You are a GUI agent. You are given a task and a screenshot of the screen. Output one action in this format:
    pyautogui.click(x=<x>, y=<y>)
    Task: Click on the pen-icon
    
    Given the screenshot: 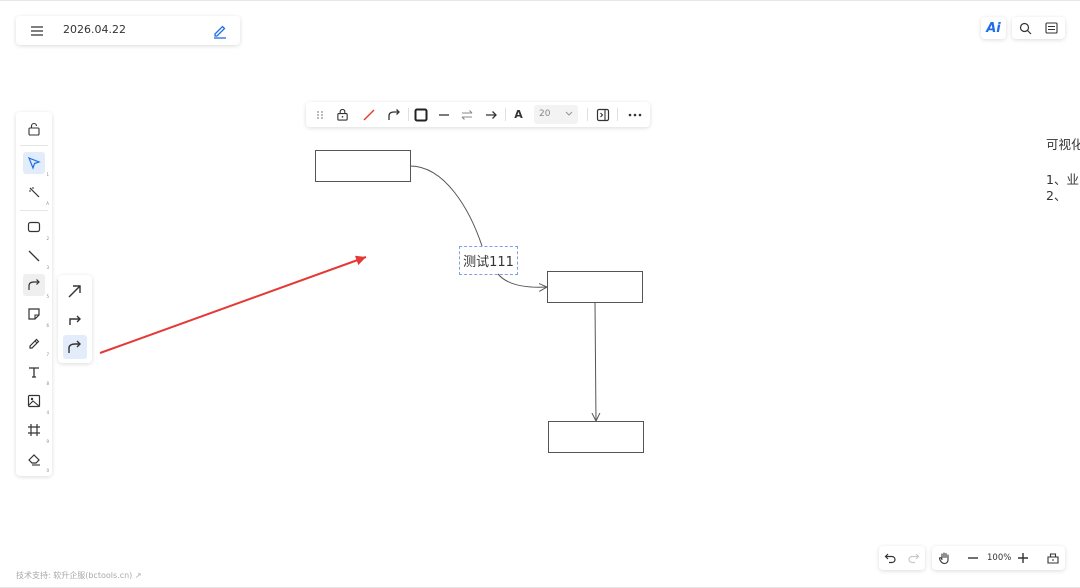 What is the action you would take?
    pyautogui.click(x=220, y=31)
    